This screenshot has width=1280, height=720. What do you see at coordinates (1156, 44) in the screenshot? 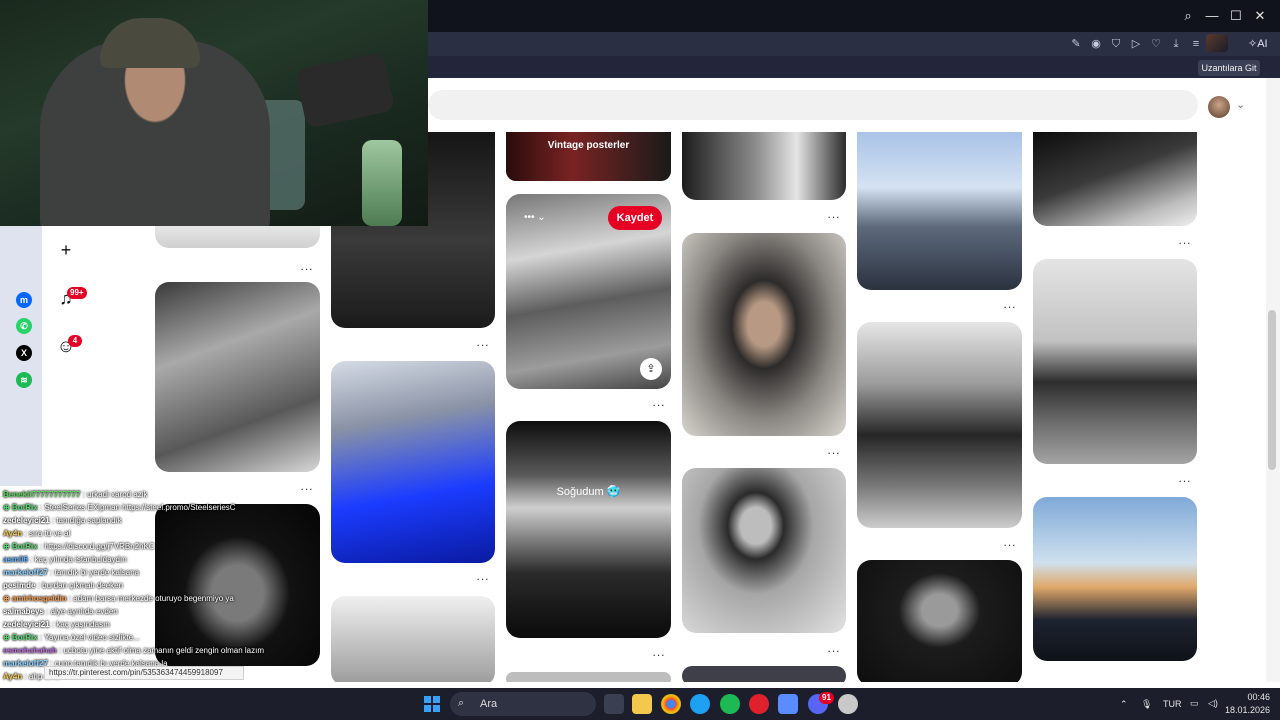
I see `heart-icon: ♡` at bounding box center [1156, 44].